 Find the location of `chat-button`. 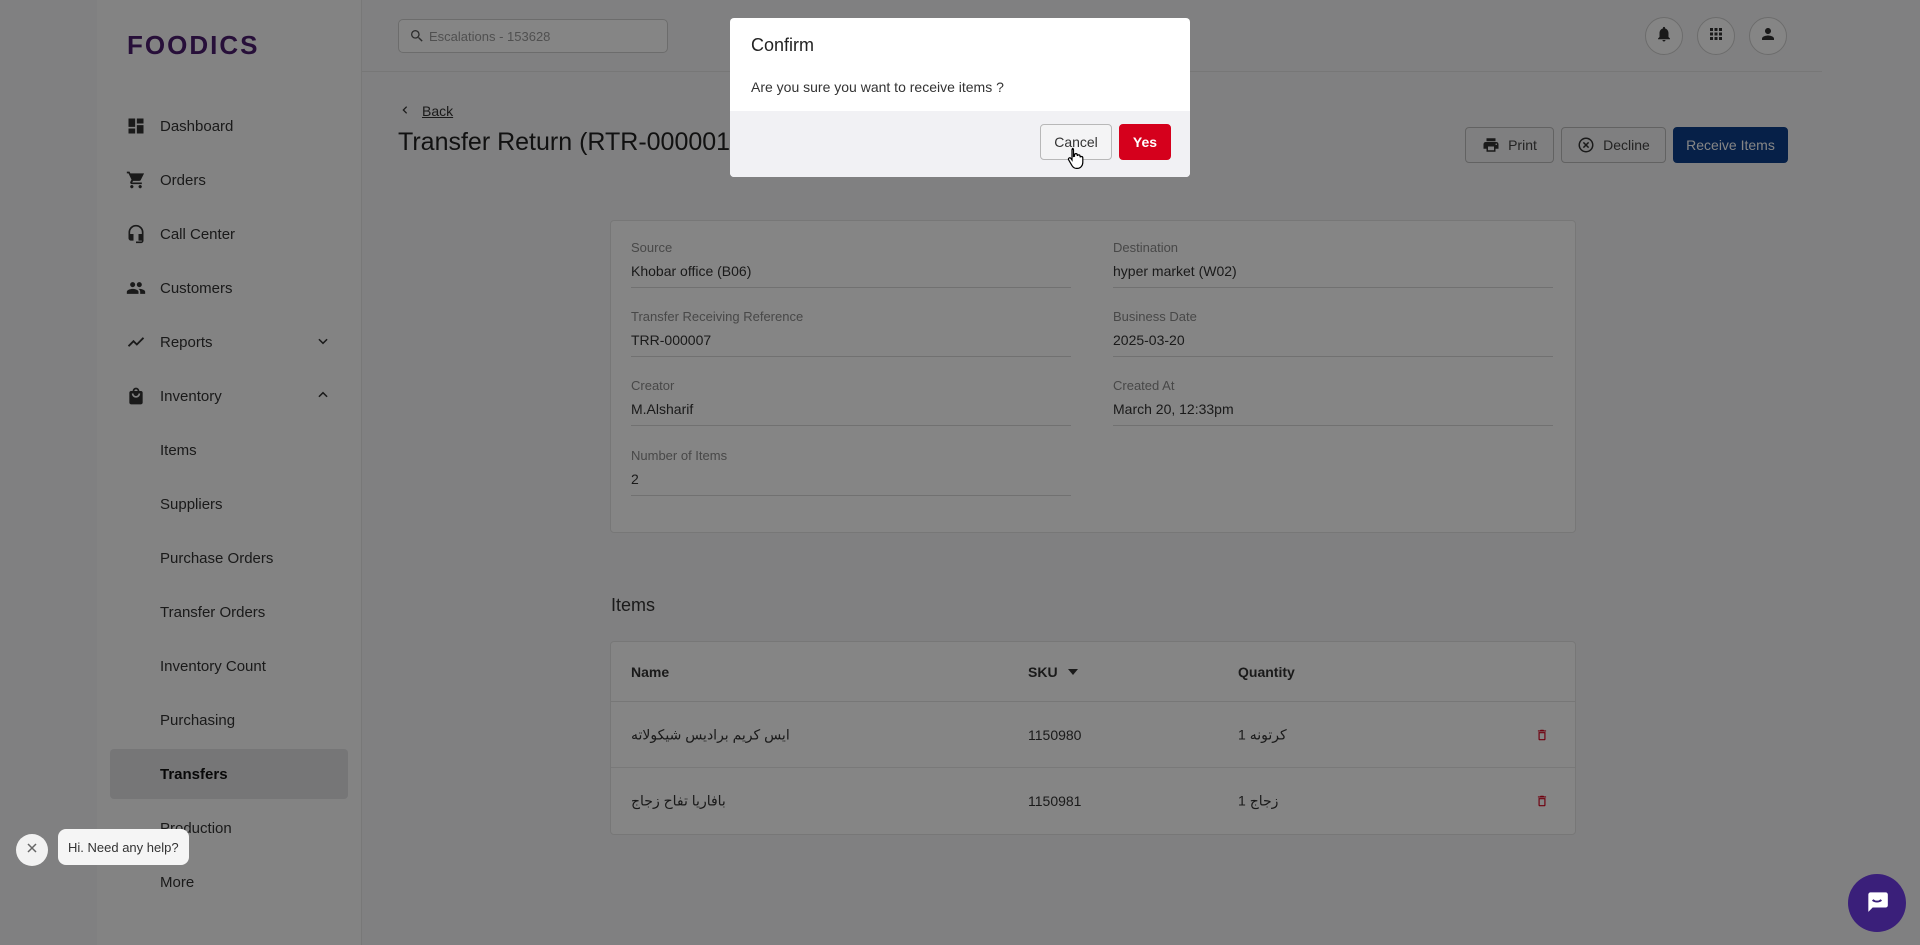

chat-button is located at coordinates (1877, 903).